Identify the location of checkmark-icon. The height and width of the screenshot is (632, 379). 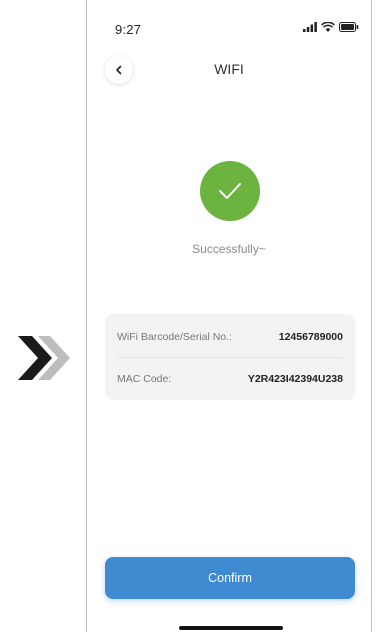
(230, 191).